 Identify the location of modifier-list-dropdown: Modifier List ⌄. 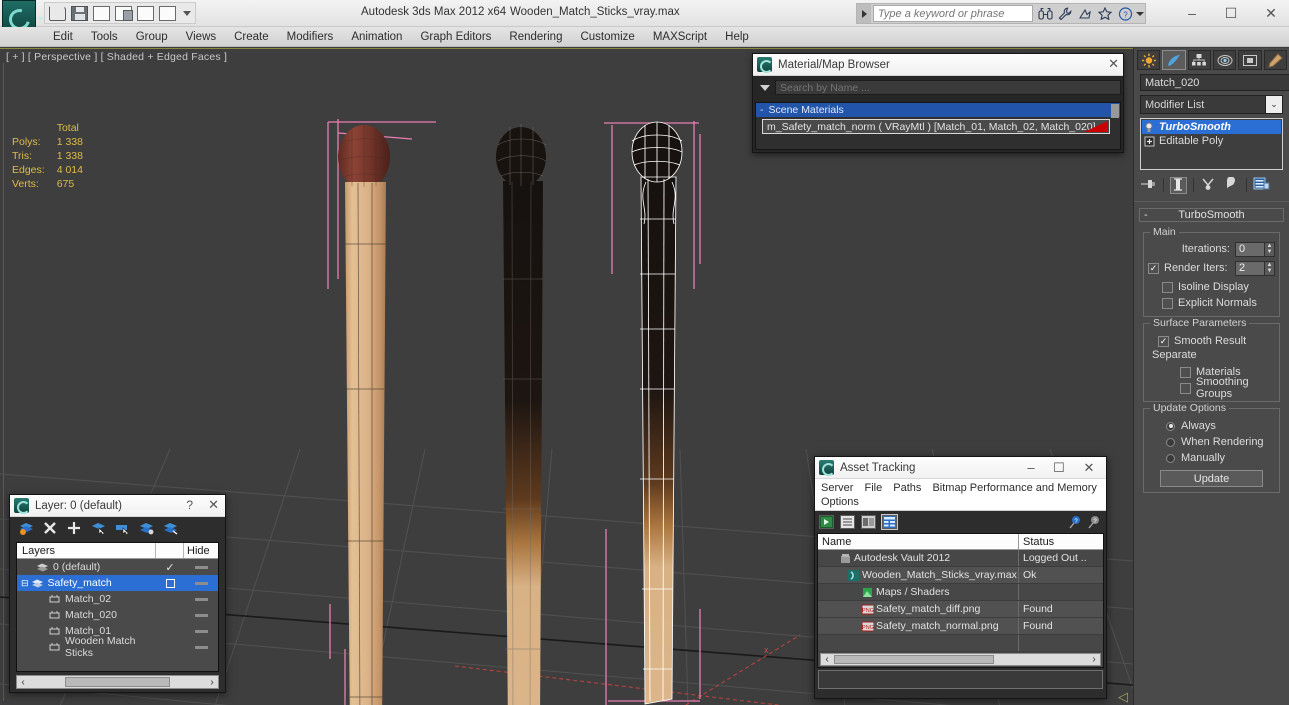
(1211, 104).